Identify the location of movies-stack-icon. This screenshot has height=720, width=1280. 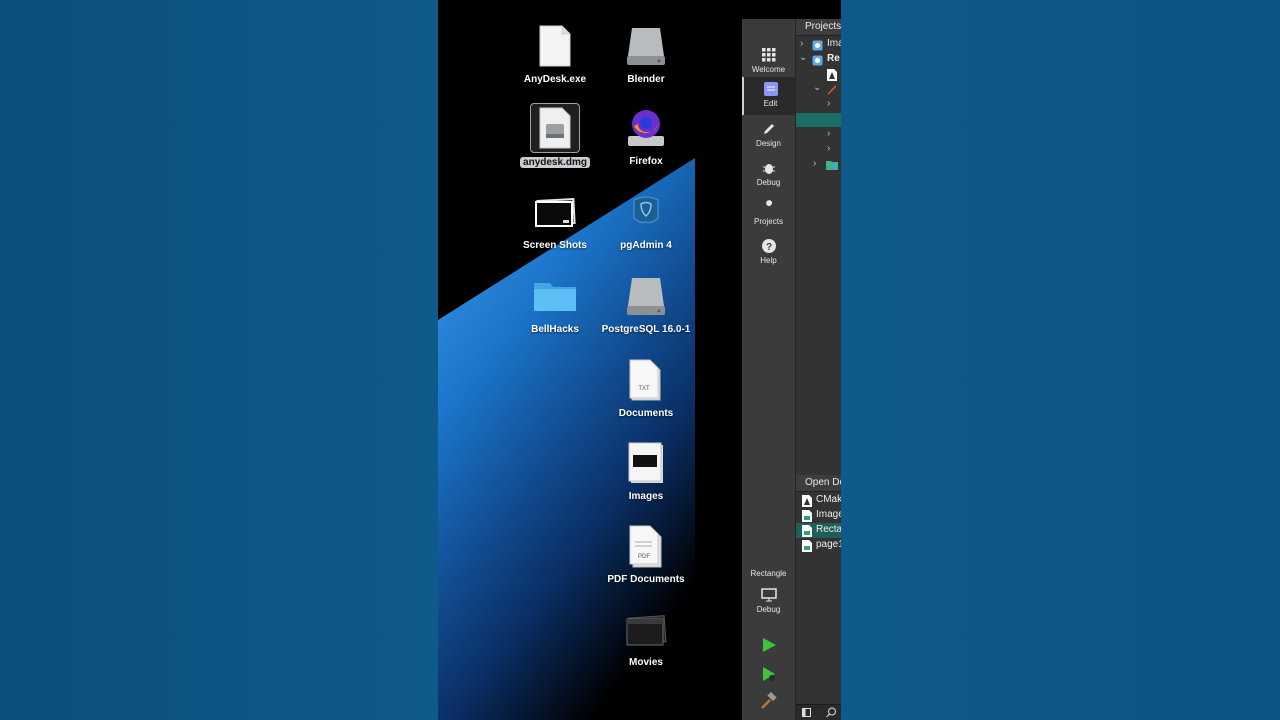
(646, 629).